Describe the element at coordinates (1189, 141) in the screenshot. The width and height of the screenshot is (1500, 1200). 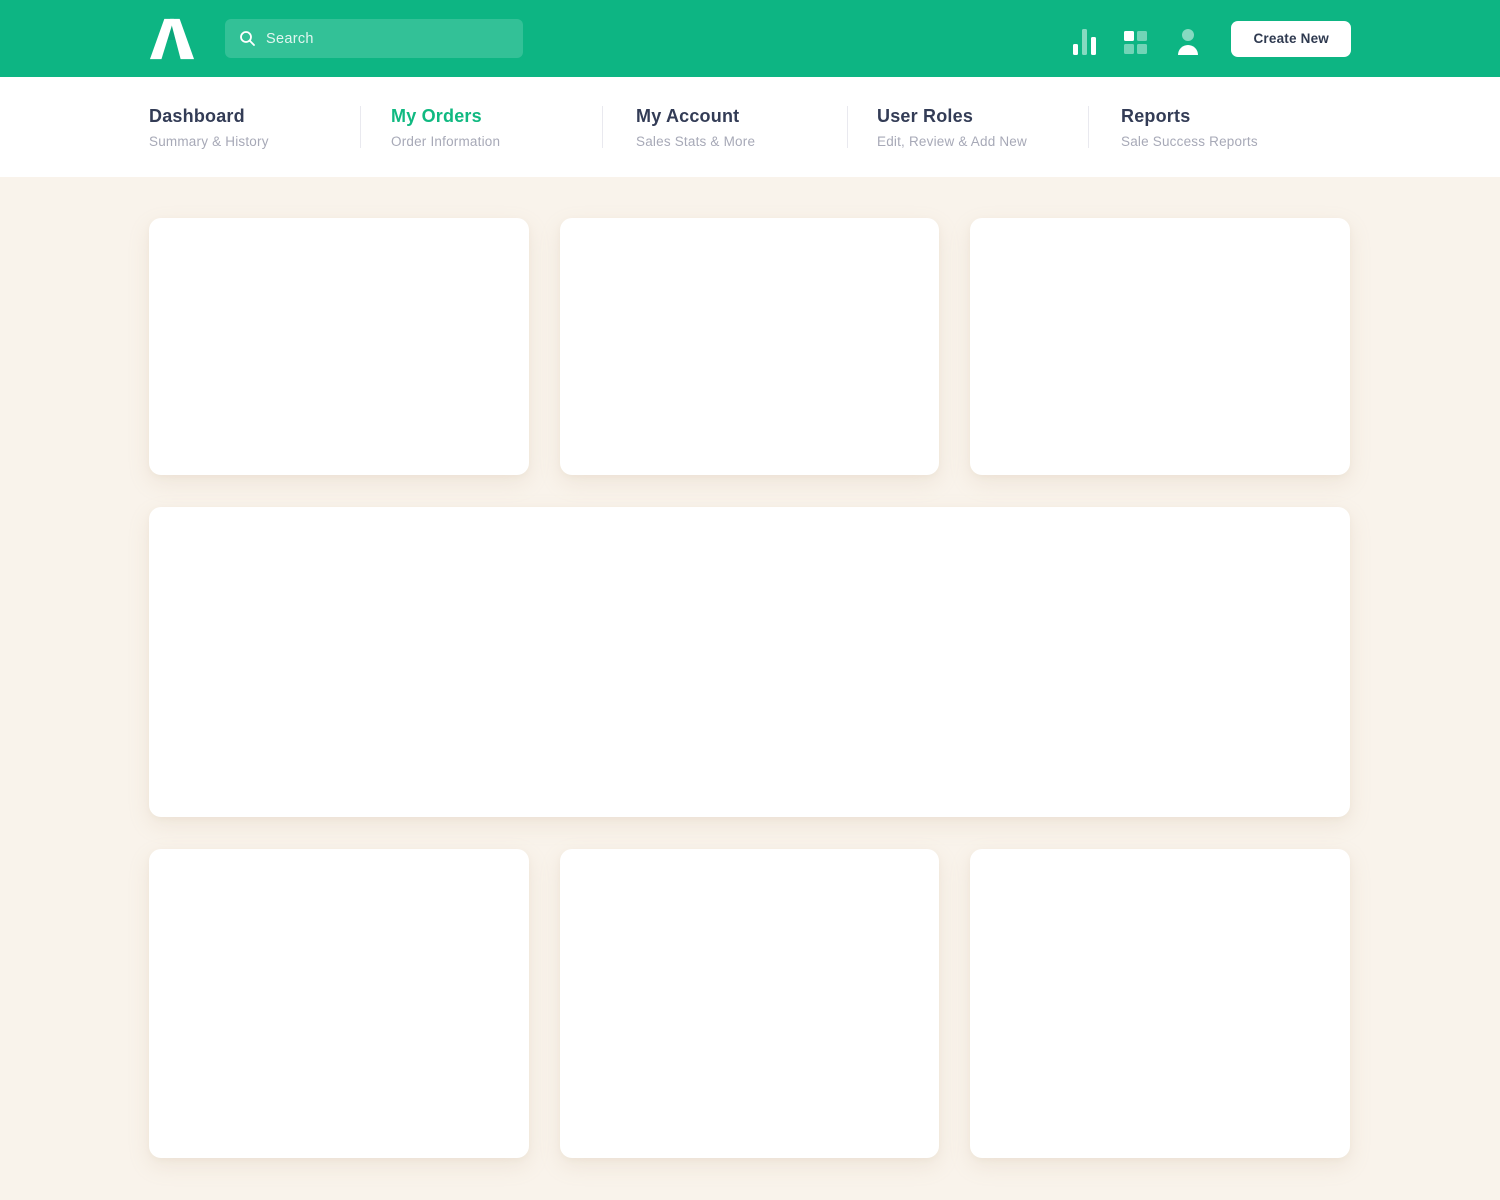
I see `tab-subtitle: Sale Success Reports` at that location.